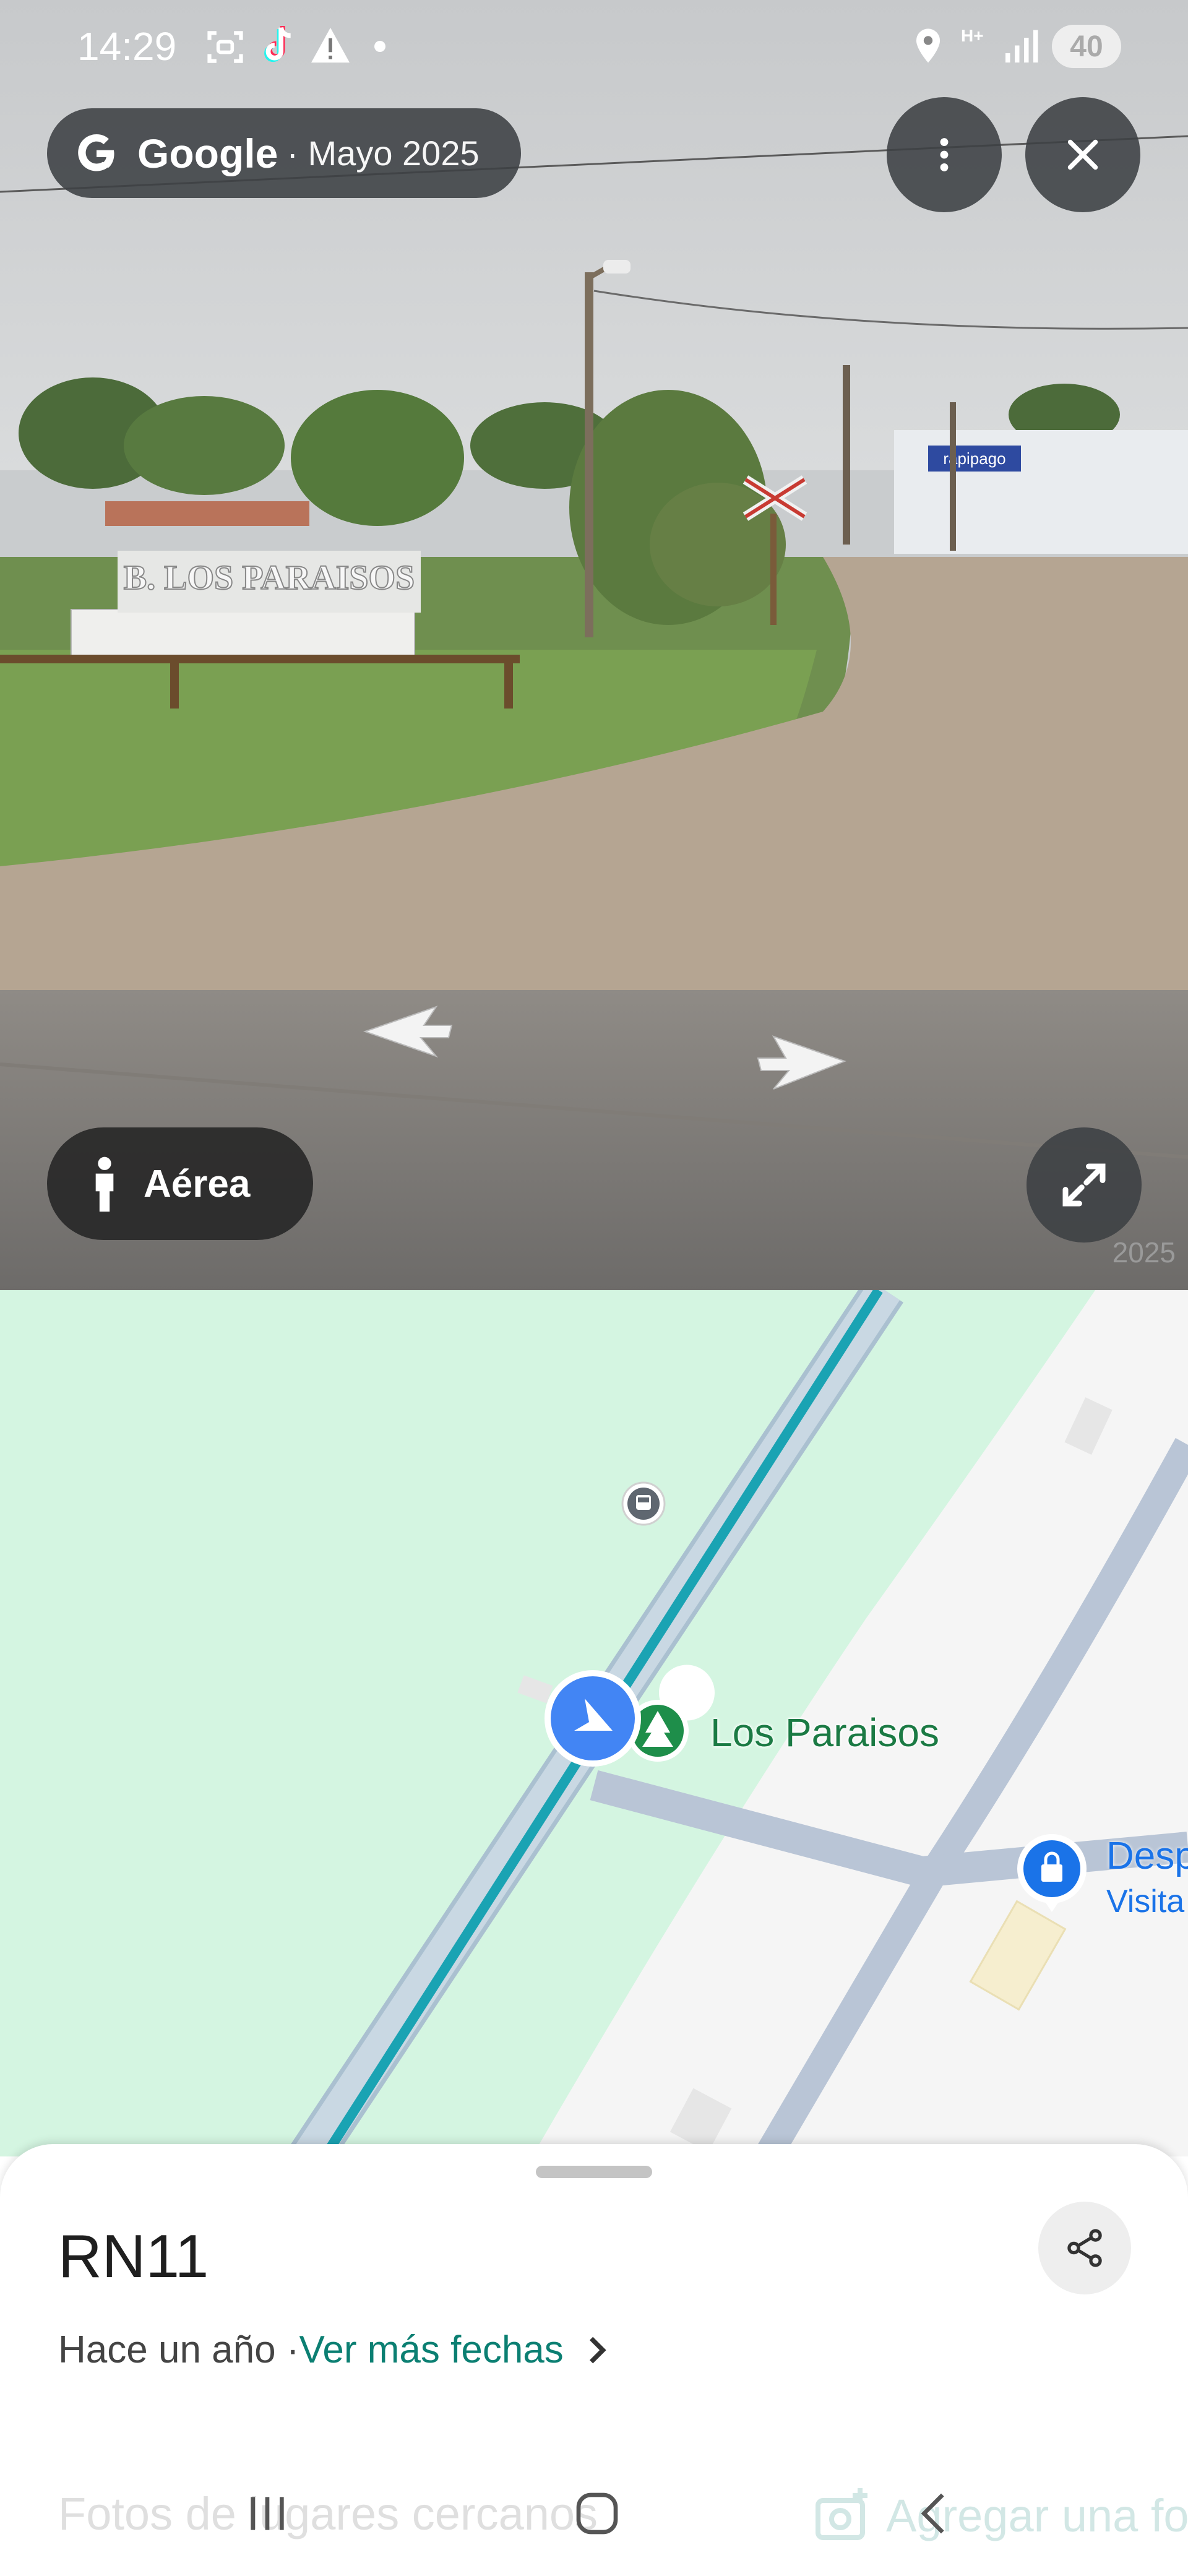  What do you see at coordinates (269, 578) in the screenshot?
I see `town-sign-text: B. LOS PARAISOS` at bounding box center [269, 578].